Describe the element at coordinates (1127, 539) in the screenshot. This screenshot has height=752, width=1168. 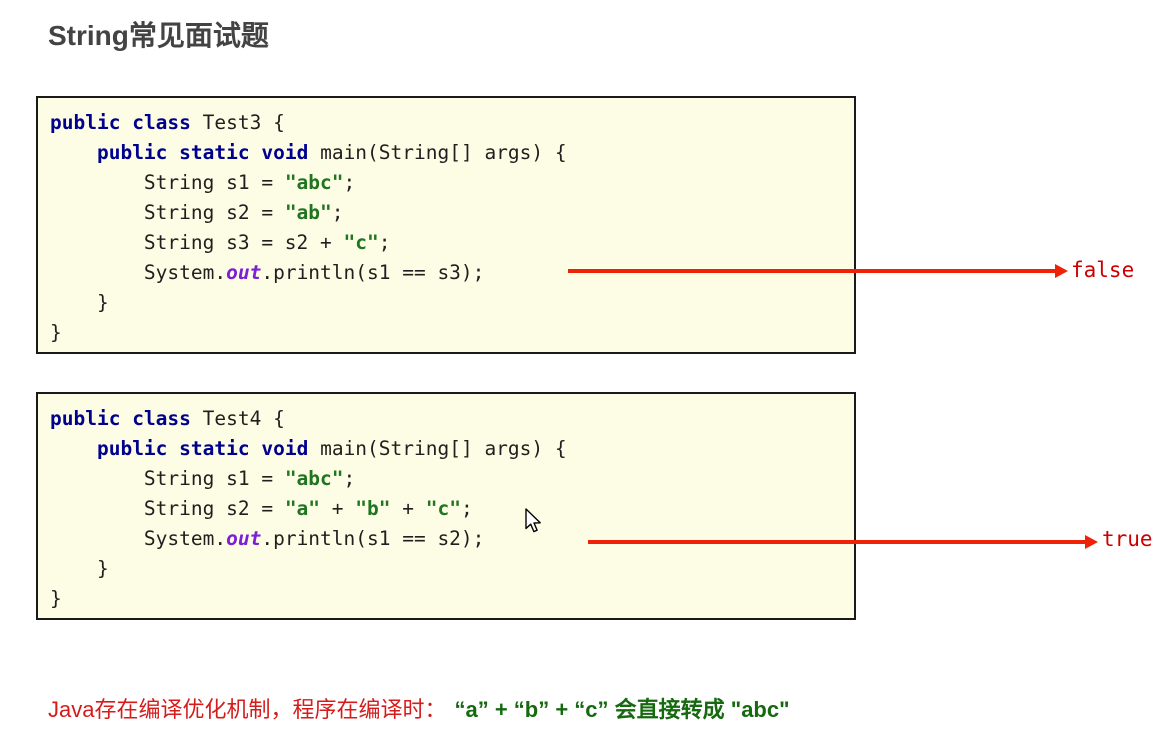
I see `result-label-true: true` at that location.